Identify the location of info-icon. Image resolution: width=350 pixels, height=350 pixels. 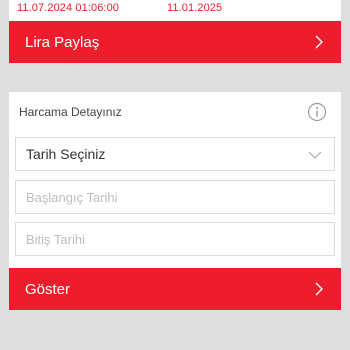
(317, 112).